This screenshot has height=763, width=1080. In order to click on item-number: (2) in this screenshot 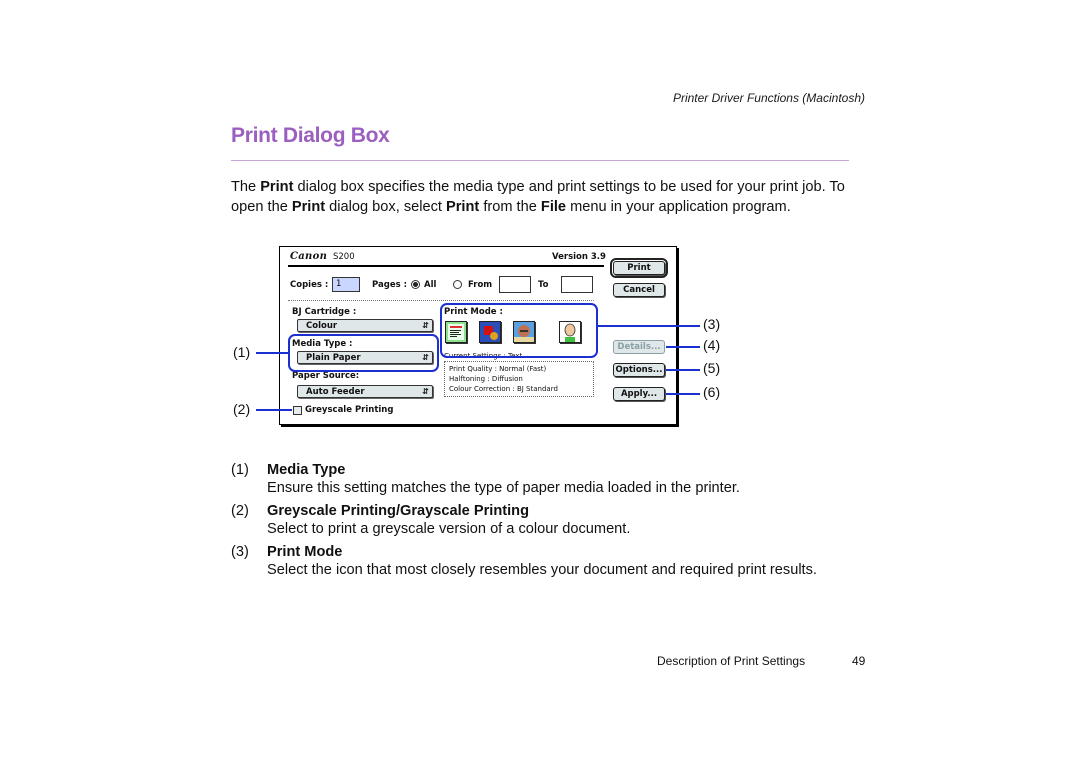, I will do `click(240, 511)`.